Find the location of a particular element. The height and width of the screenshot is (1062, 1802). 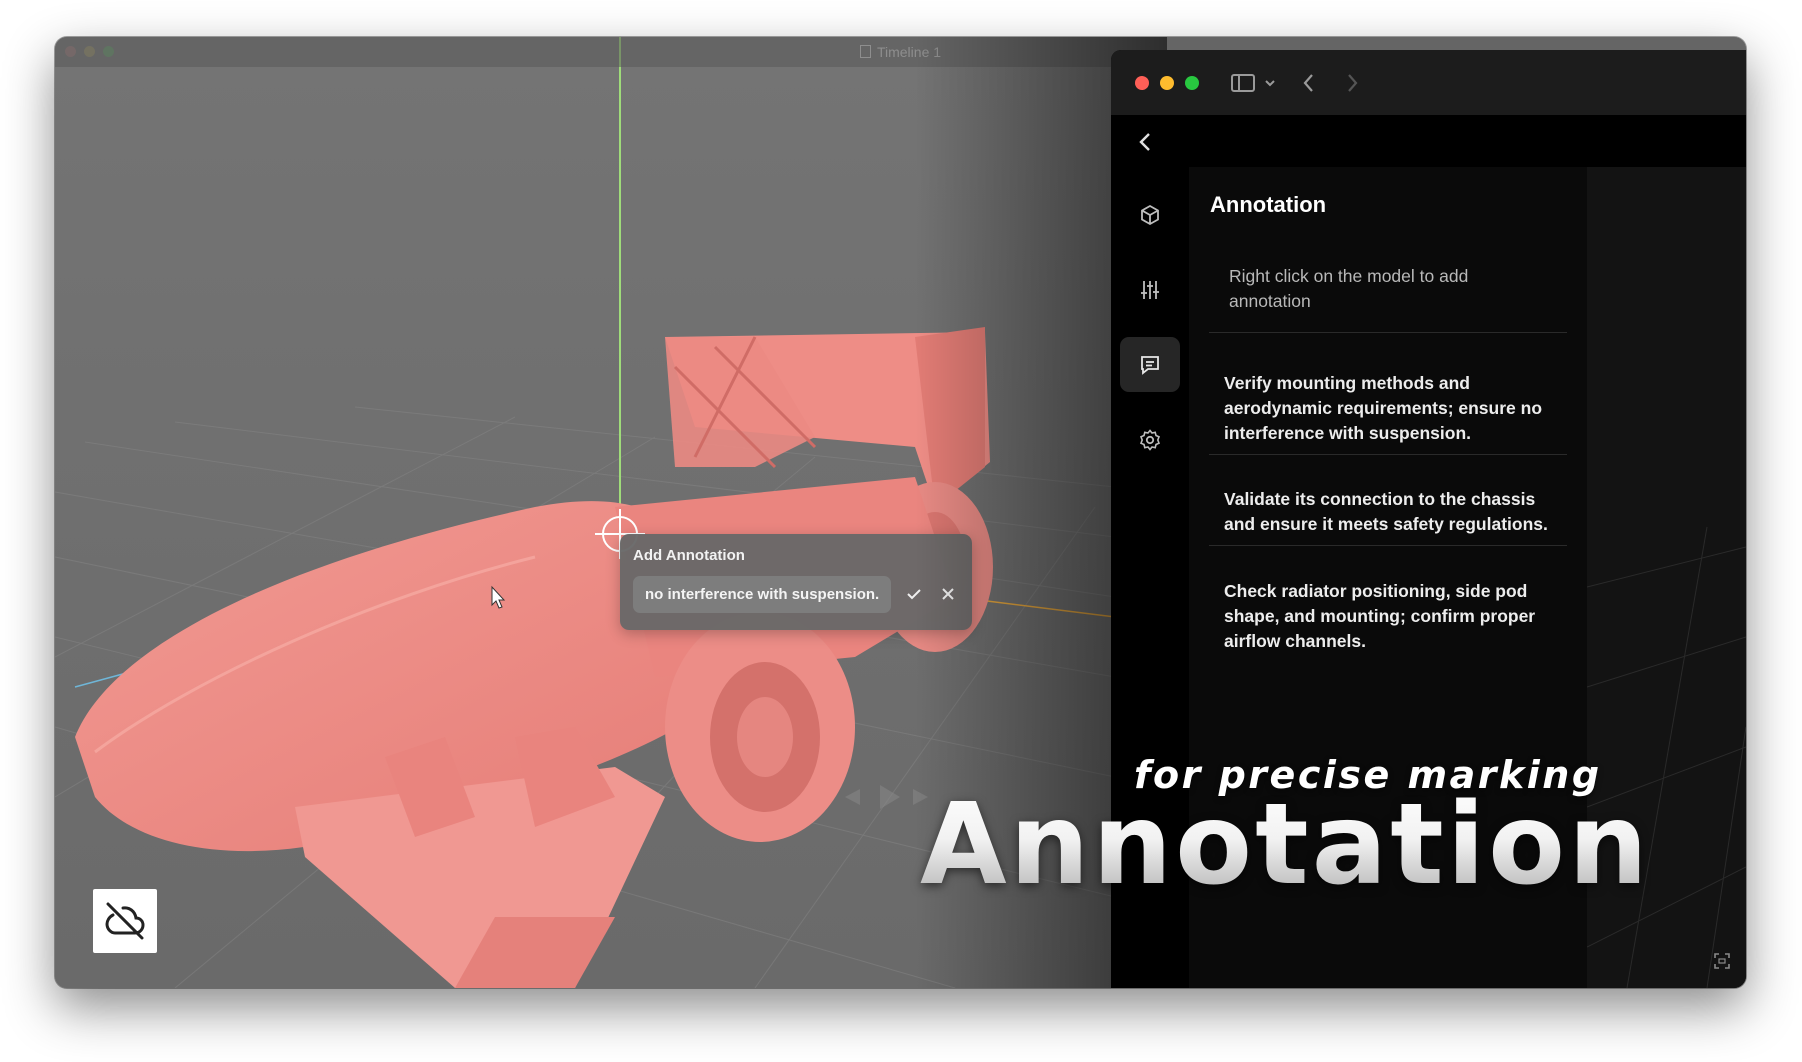

annotation-panel-title: Annotation is located at coordinates (1268, 204).